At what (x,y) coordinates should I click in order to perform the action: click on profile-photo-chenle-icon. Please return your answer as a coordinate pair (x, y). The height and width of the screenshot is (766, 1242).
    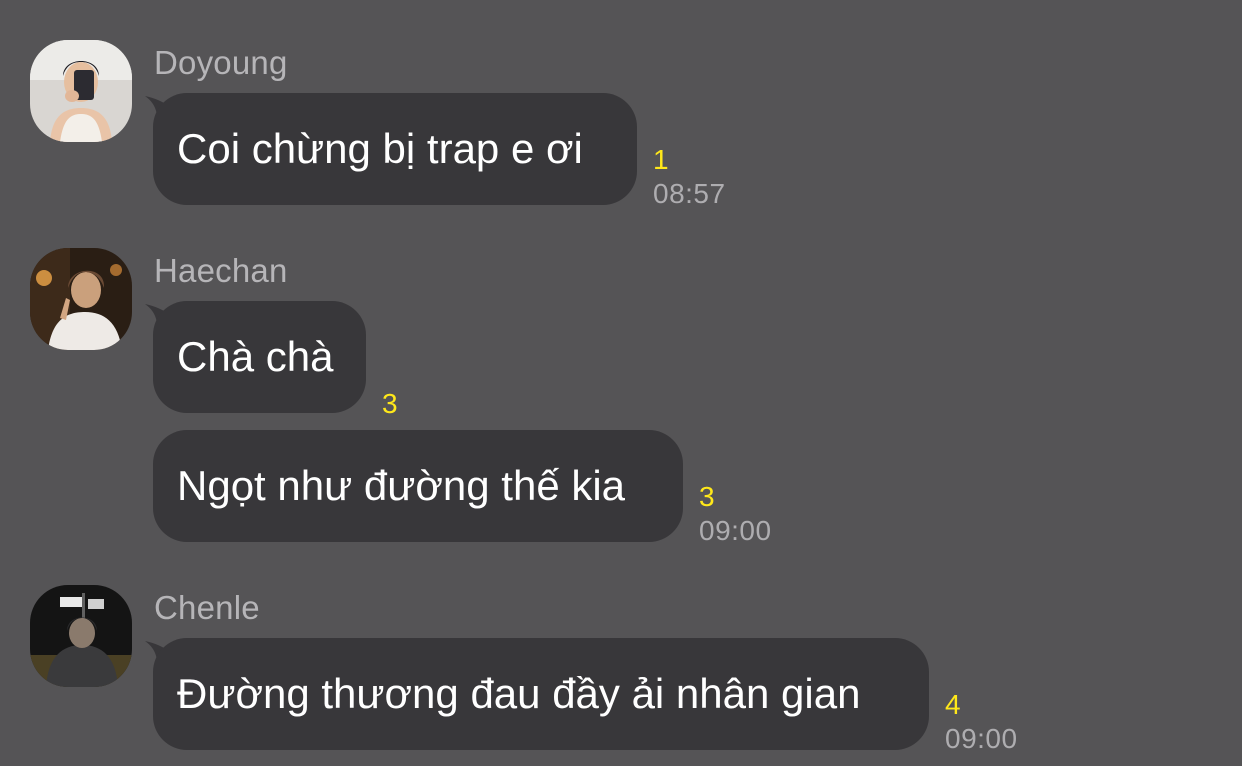
    Looking at the image, I should click on (81, 636).